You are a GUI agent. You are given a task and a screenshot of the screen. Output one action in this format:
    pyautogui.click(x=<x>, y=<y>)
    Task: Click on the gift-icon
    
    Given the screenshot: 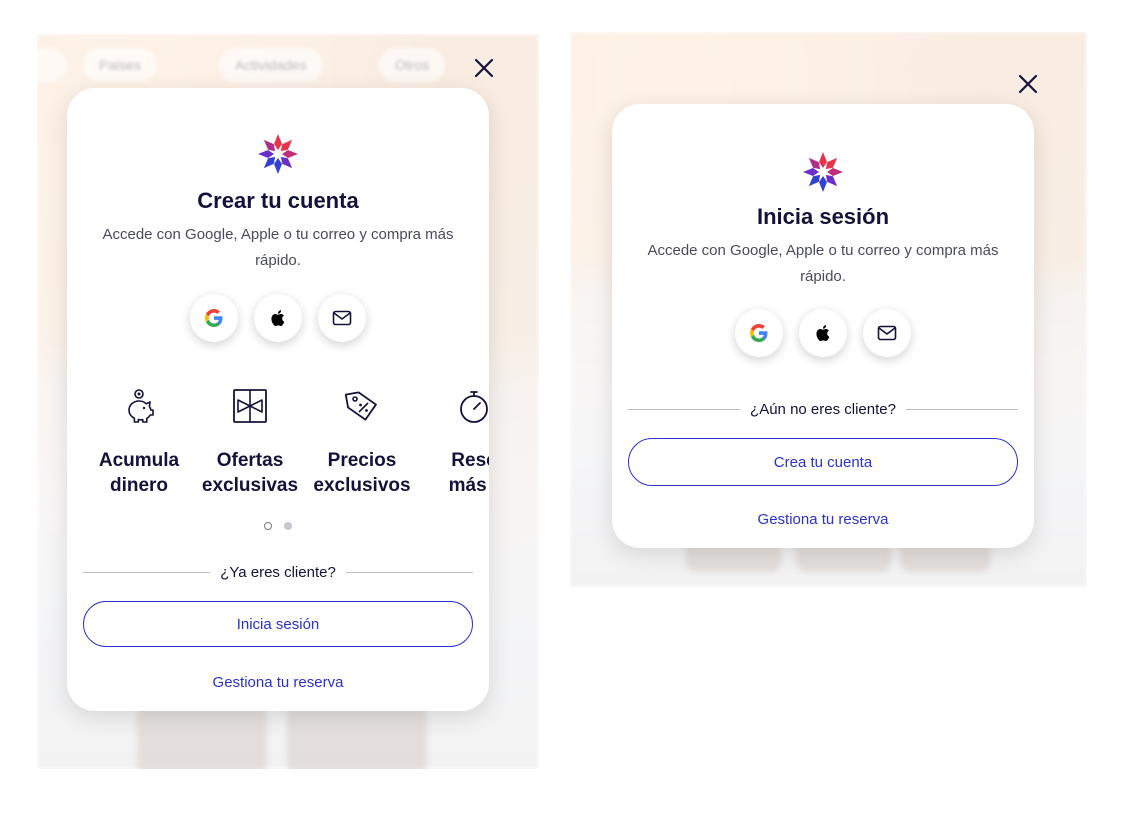 What is the action you would take?
    pyautogui.click(x=250, y=406)
    